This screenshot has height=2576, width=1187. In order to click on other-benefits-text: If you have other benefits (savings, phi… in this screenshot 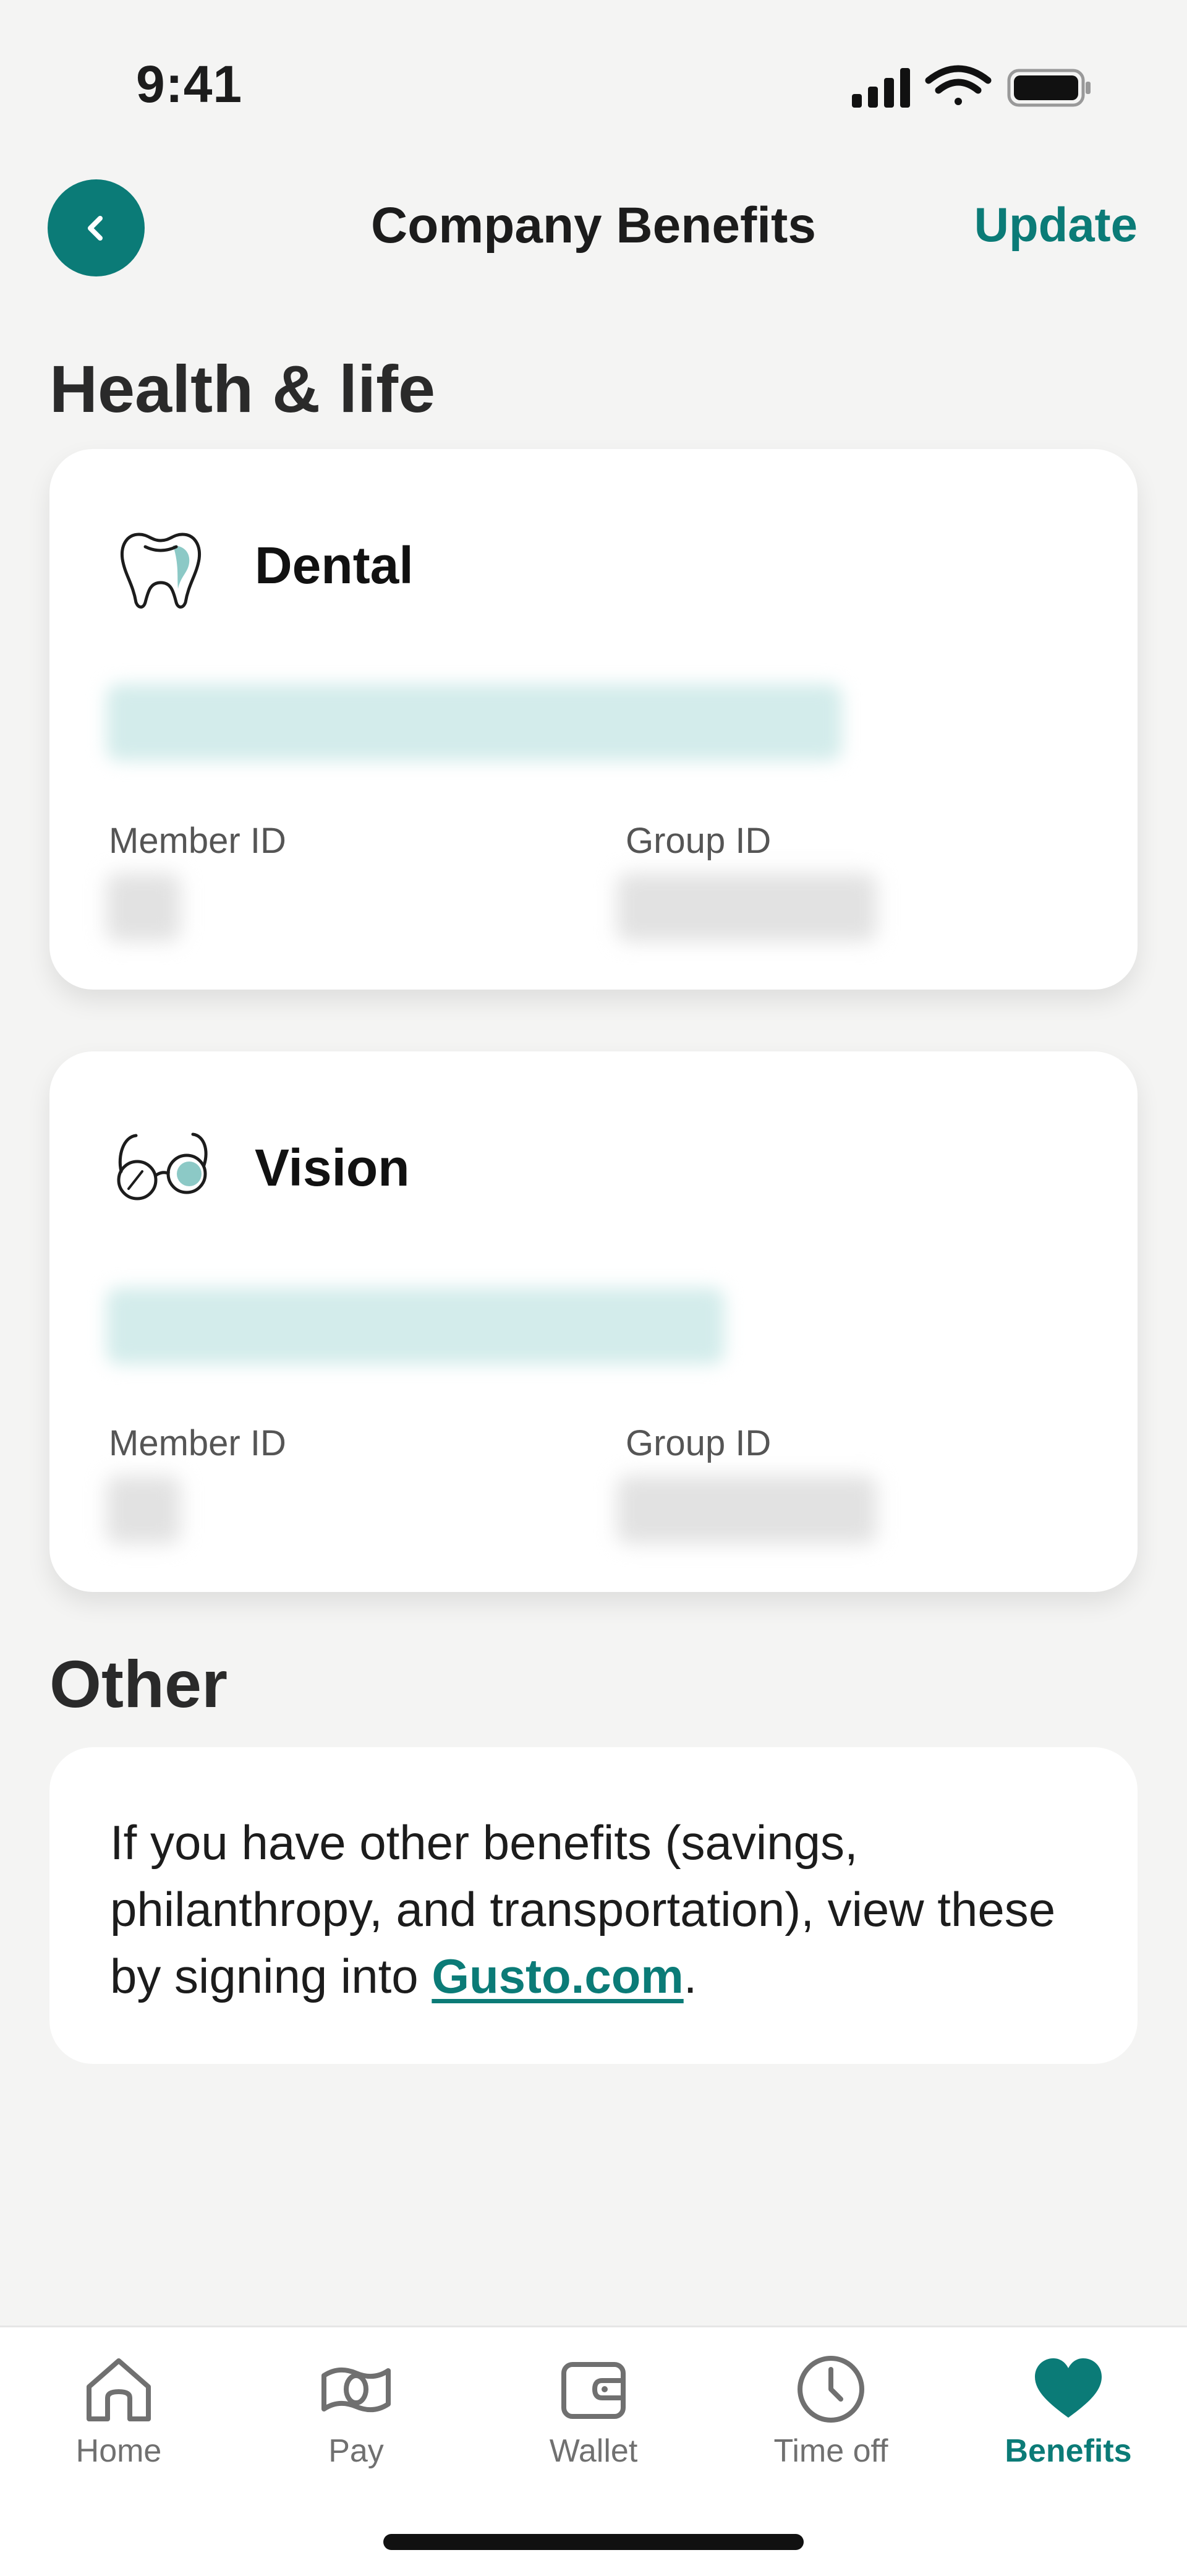, I will do `click(599, 1909)`.